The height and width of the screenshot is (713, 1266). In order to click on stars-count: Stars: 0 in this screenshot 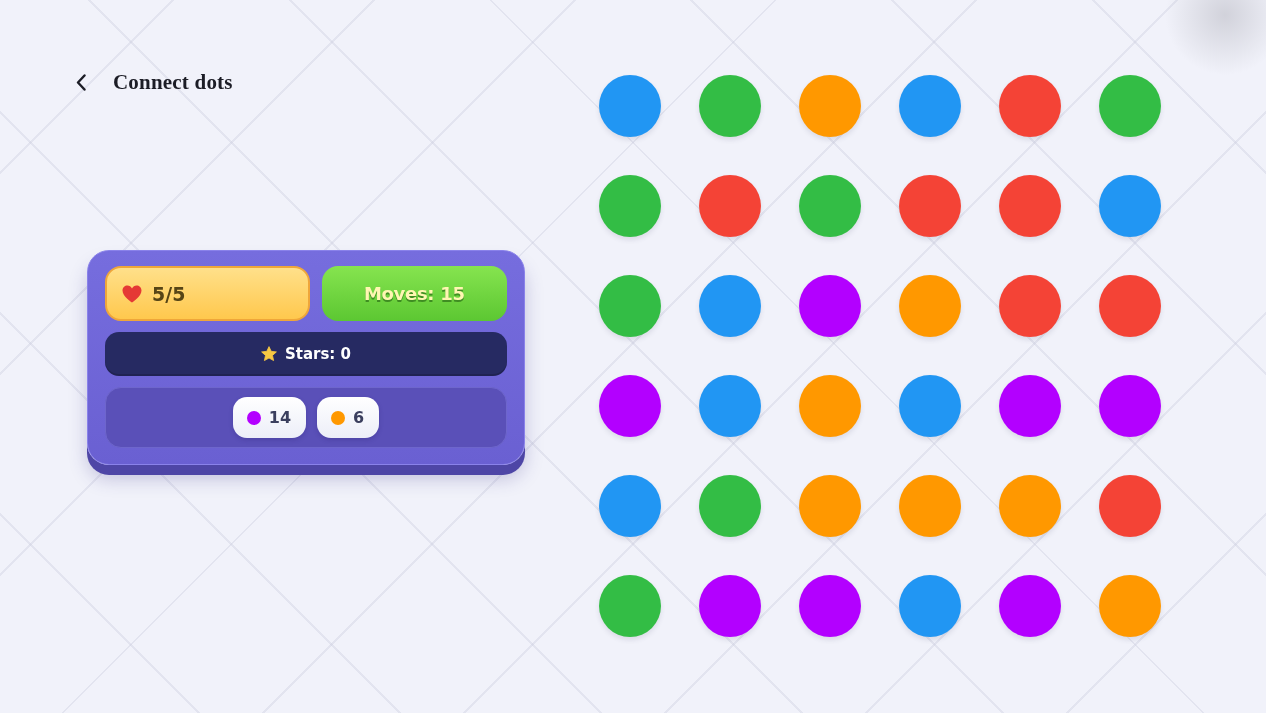, I will do `click(318, 354)`.